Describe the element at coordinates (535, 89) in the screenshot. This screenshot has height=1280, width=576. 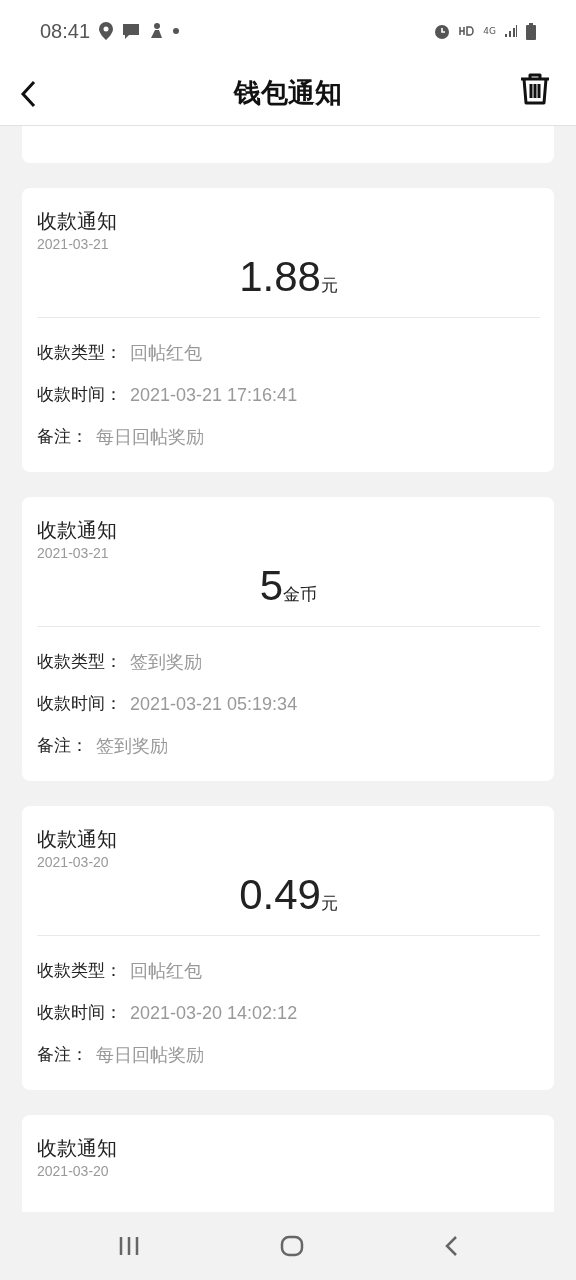
I see `trash-icon` at that location.